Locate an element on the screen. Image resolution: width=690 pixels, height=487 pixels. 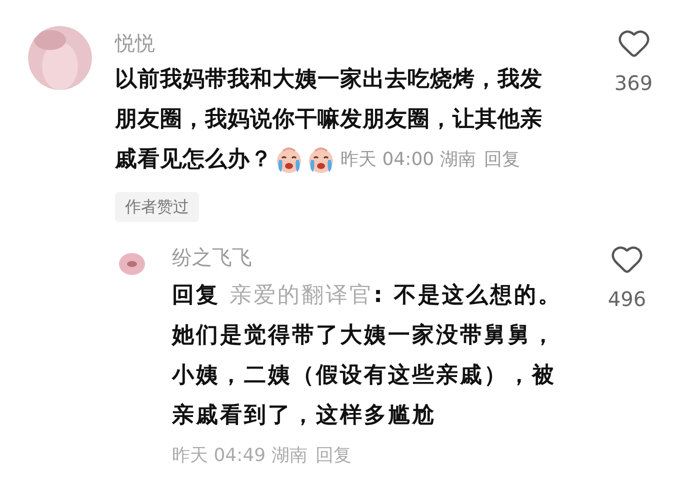
like-count: 369 is located at coordinates (633, 83).